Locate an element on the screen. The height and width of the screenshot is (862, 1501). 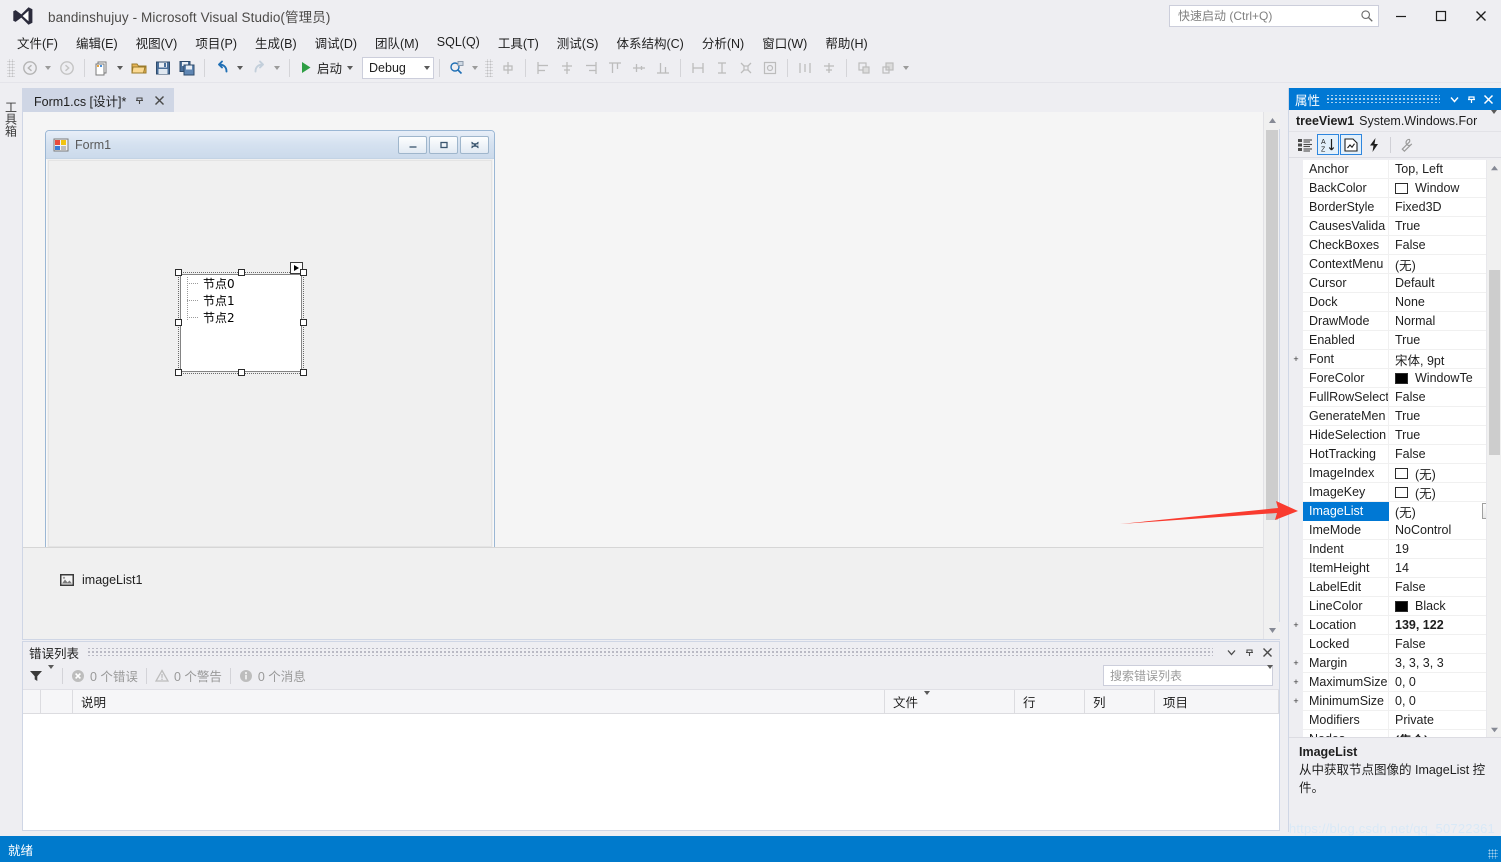
events-icon is located at coordinates (1374, 144).